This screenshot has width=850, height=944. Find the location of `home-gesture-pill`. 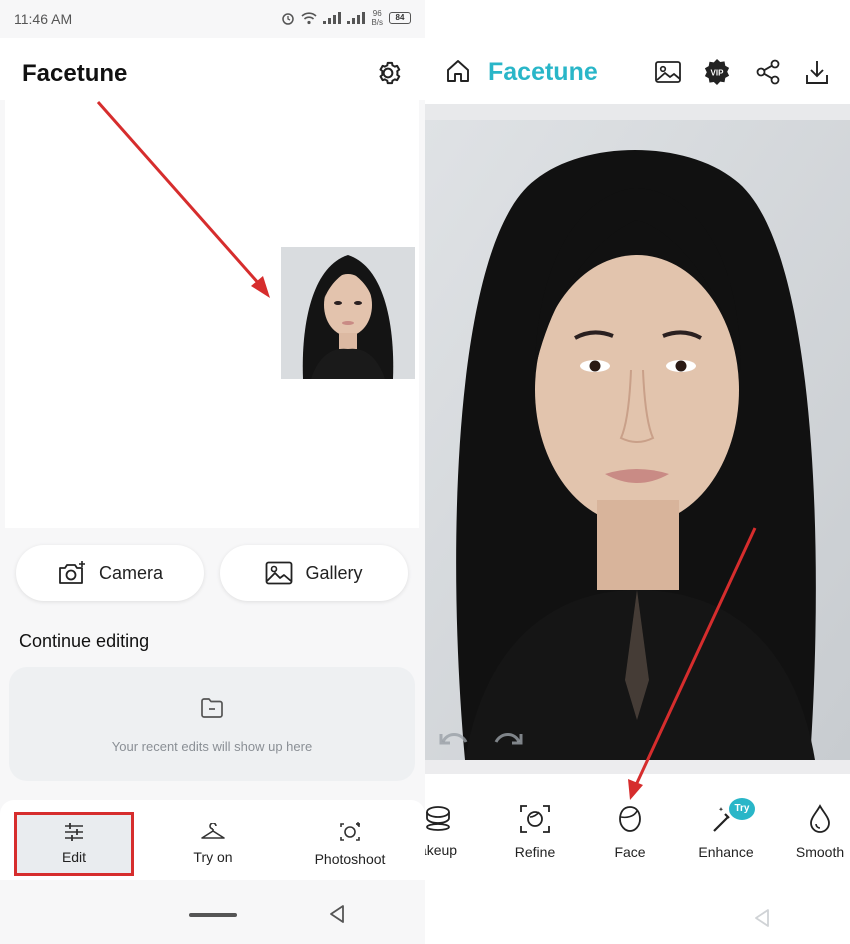

home-gesture-pill is located at coordinates (213, 915).